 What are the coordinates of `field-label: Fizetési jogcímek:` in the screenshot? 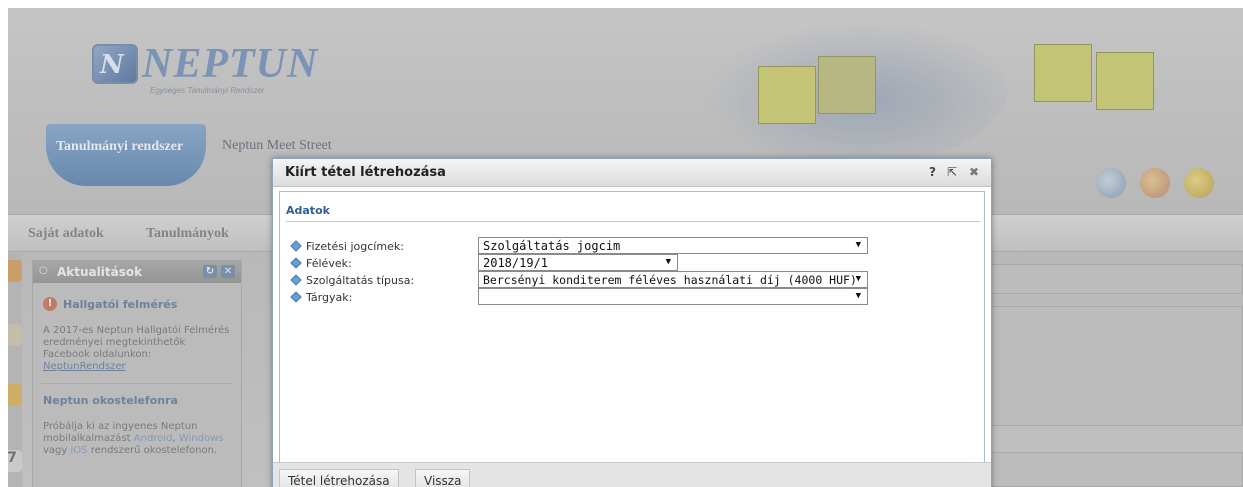 It's located at (355, 246).